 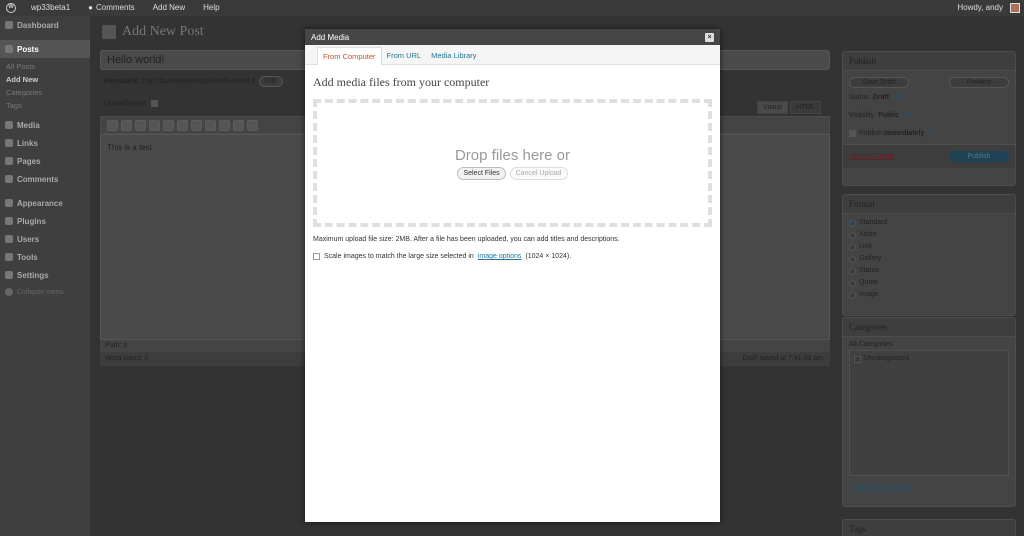 I want to click on dialog-heading: Add media files from your computer, so click(x=401, y=82).